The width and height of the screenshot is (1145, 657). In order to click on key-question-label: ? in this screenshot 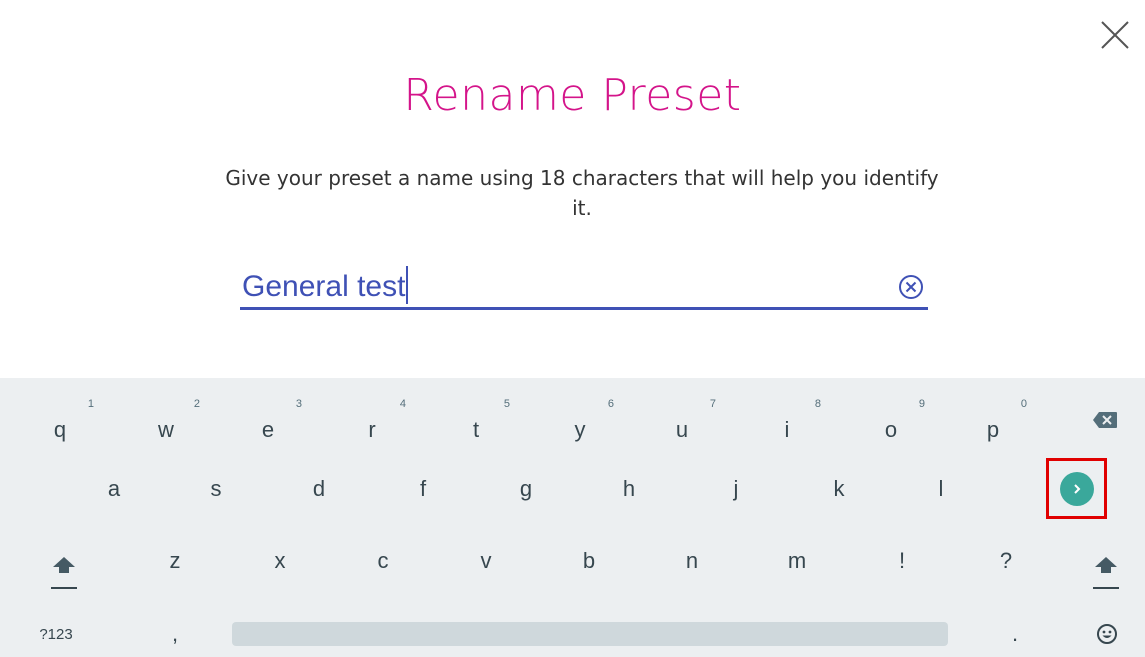, I will do `click(1006, 560)`.